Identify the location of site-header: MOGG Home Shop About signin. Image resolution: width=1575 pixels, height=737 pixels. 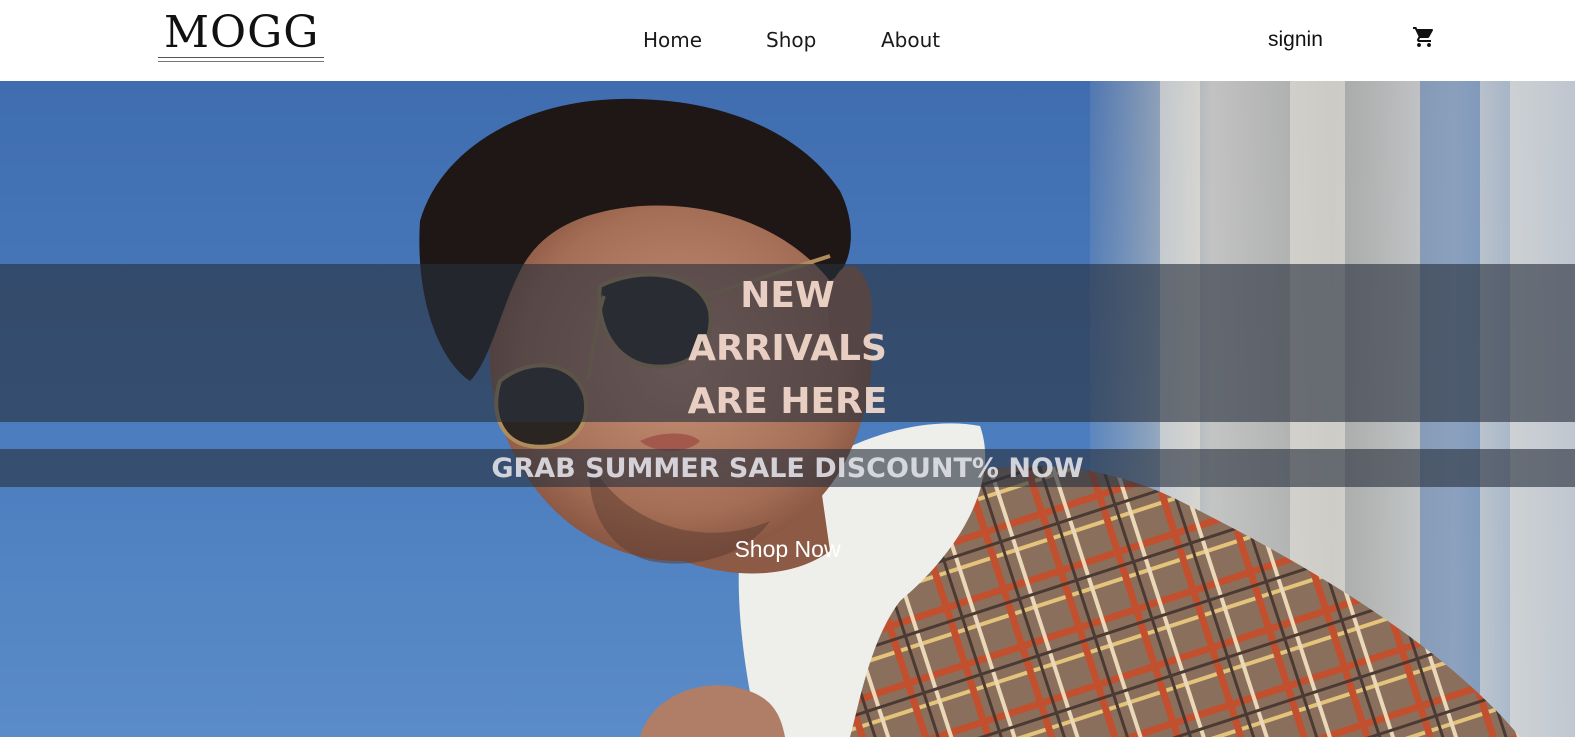
(787, 40).